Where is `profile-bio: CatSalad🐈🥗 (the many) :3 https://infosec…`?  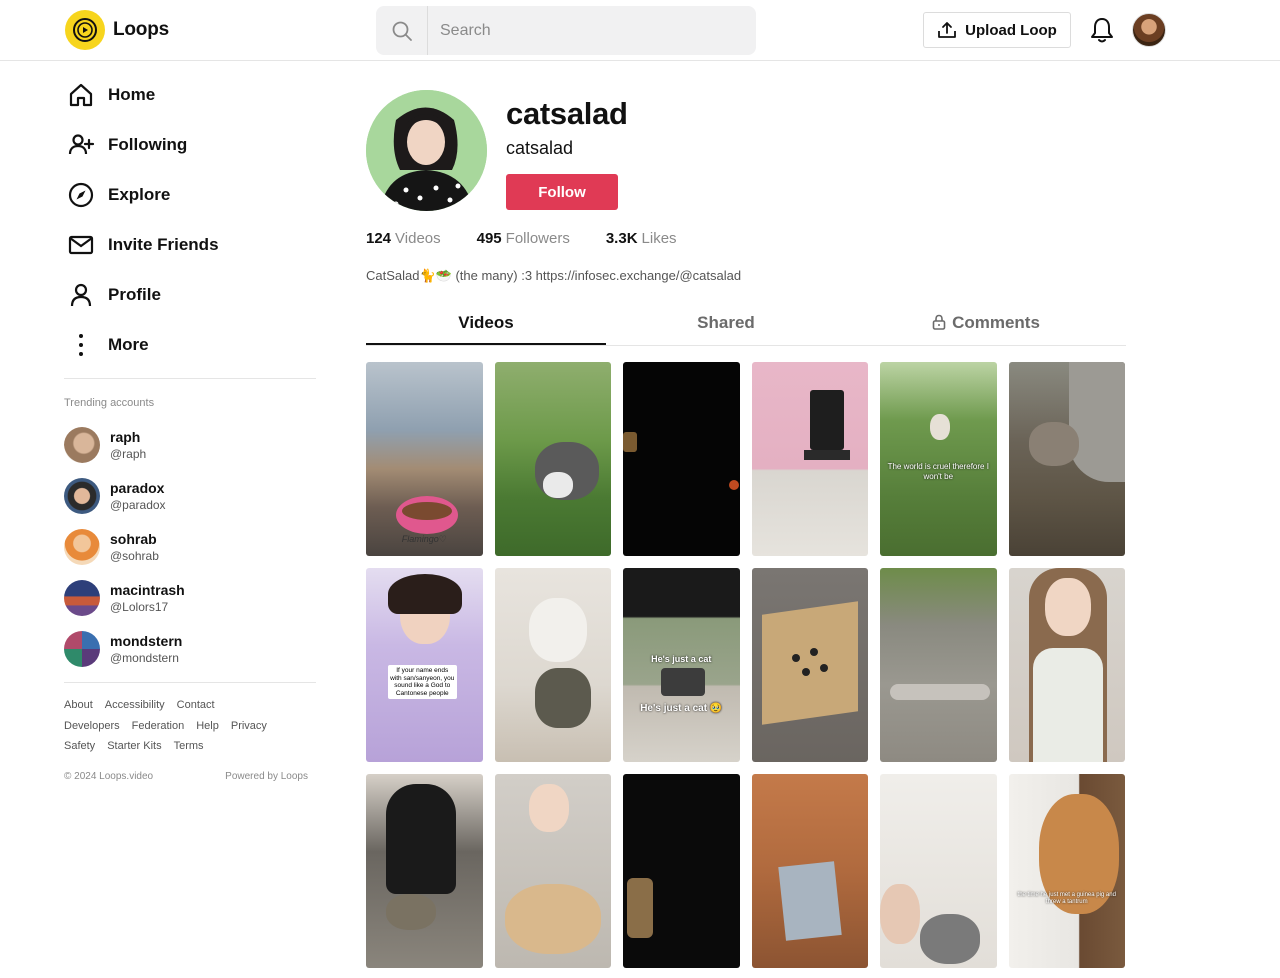 profile-bio: CatSalad🐈🥗 (the many) :3 https://infosec… is located at coordinates (554, 275).